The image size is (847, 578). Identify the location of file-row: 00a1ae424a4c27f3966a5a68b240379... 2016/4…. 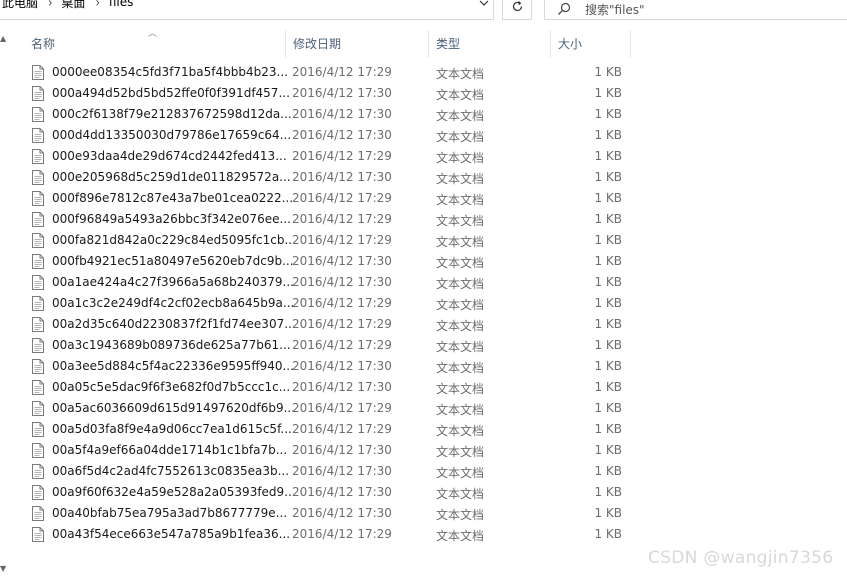
(329, 282).